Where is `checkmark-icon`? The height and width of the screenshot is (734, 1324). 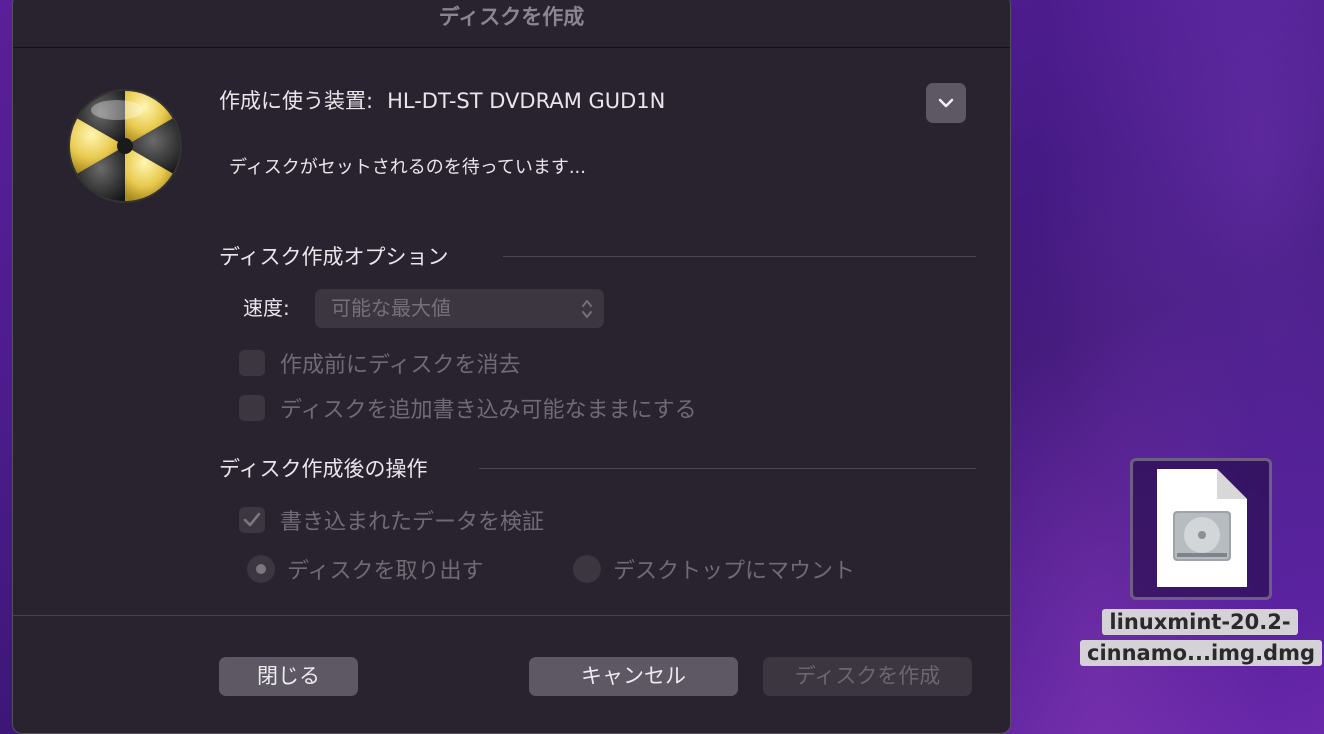 checkmark-icon is located at coordinates (252, 519).